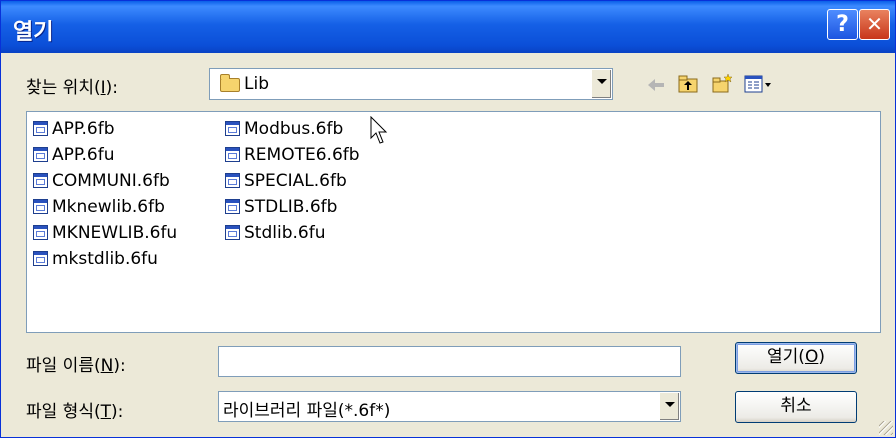 This screenshot has width=896, height=438. What do you see at coordinates (281, 206) in the screenshot?
I see `list-item: STDLIB.6fb` at bounding box center [281, 206].